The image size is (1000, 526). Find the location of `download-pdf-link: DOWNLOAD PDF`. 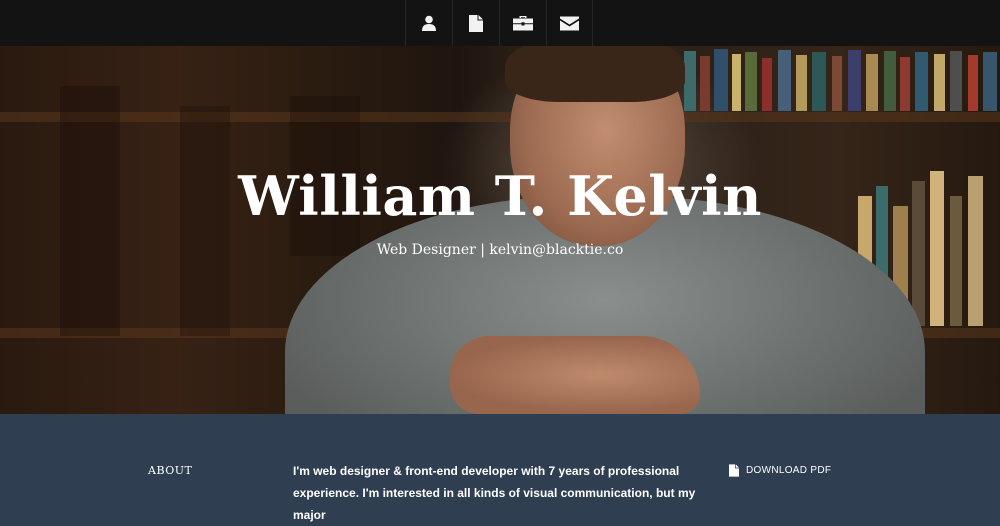

download-pdf-link: DOWNLOAD PDF is located at coordinates (780, 470).